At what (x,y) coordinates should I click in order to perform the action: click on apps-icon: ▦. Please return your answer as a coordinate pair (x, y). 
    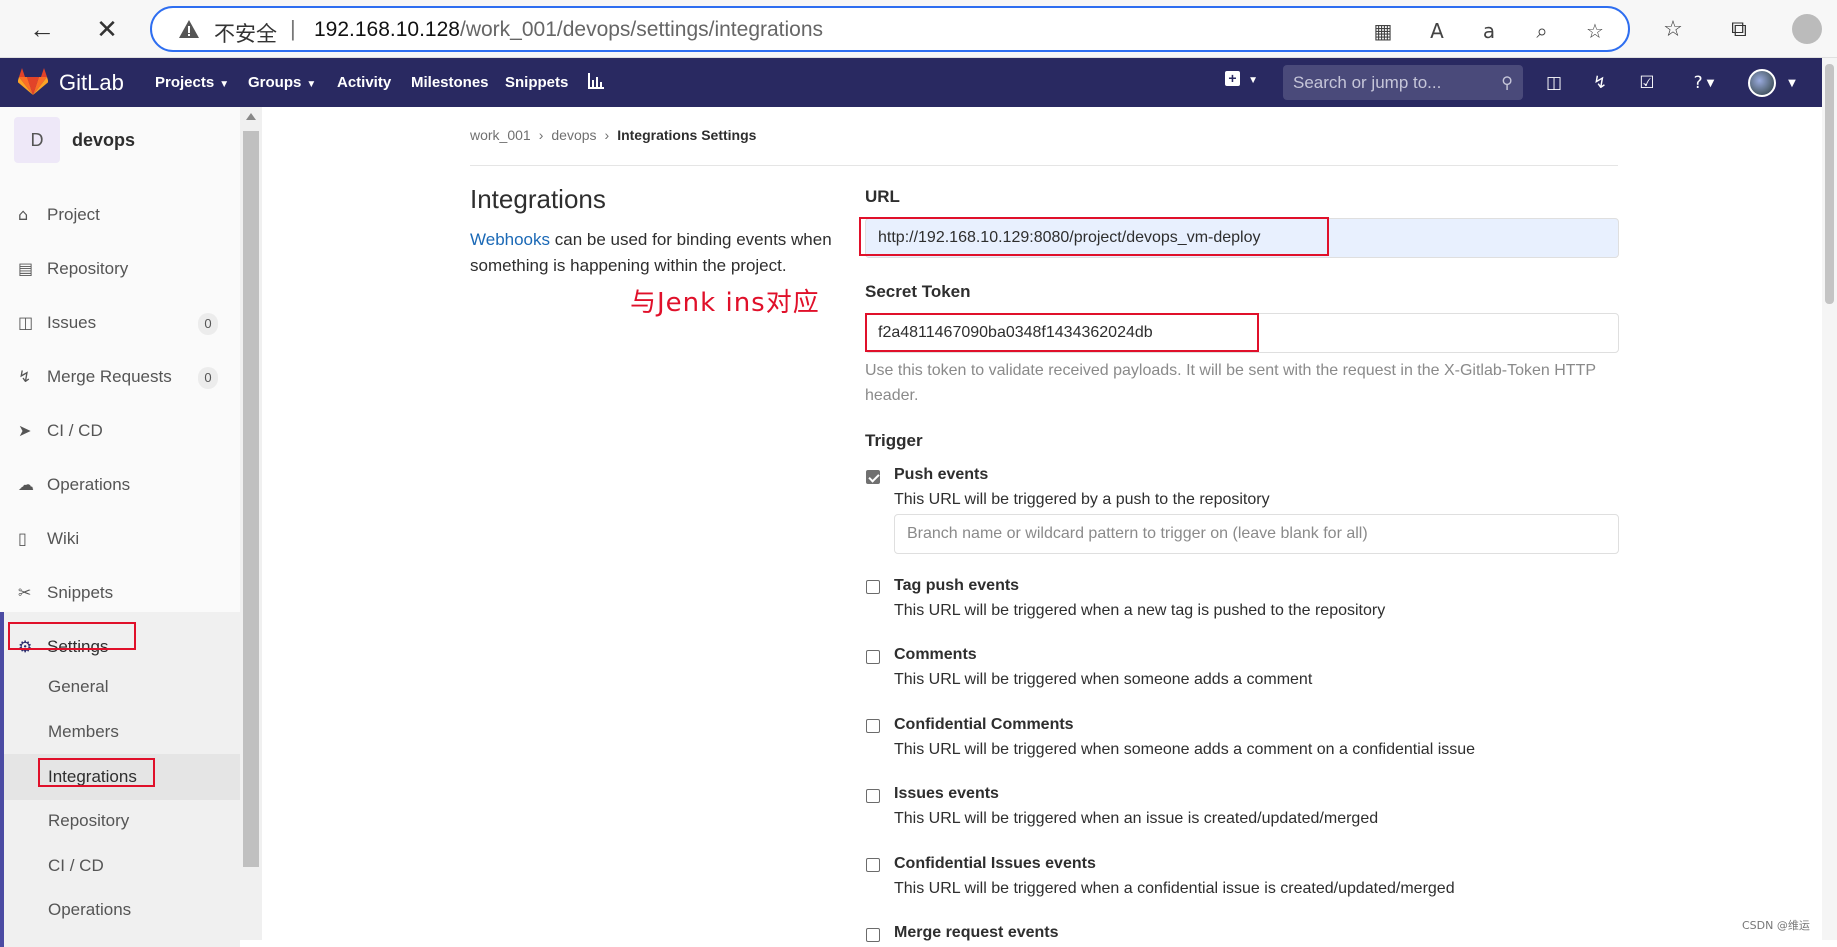
    Looking at the image, I should click on (1383, 31).